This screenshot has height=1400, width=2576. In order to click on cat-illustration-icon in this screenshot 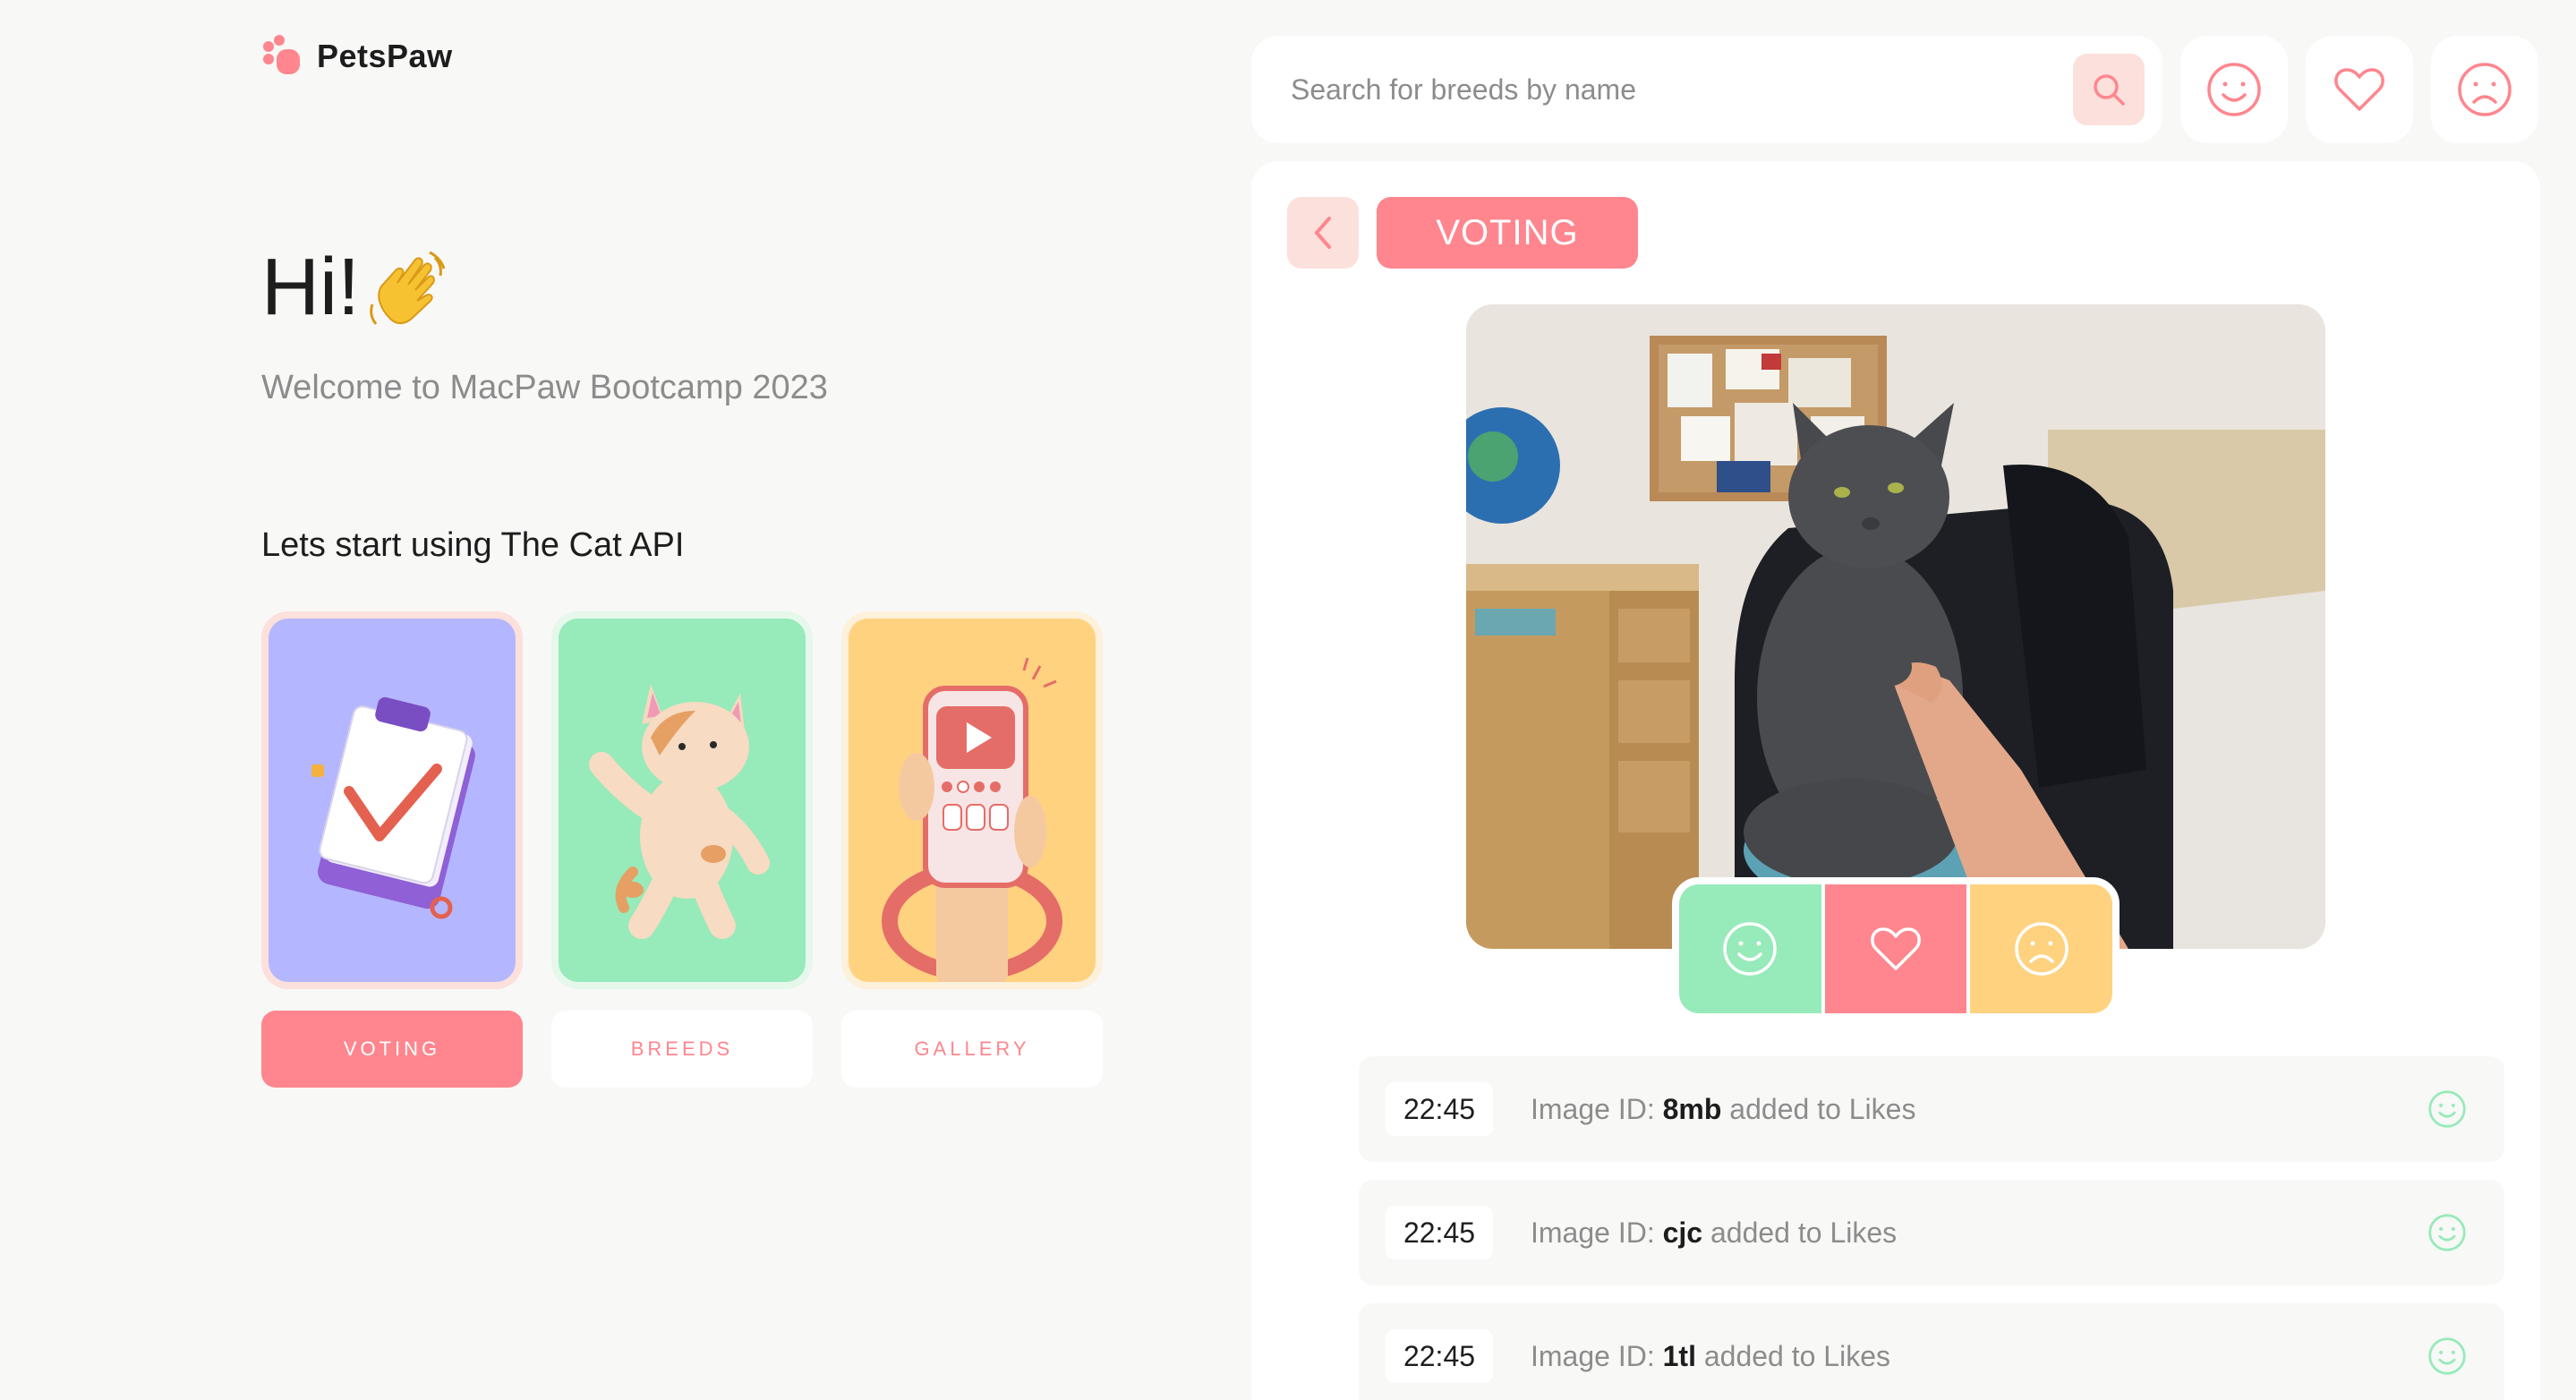, I will do `click(679, 812)`.